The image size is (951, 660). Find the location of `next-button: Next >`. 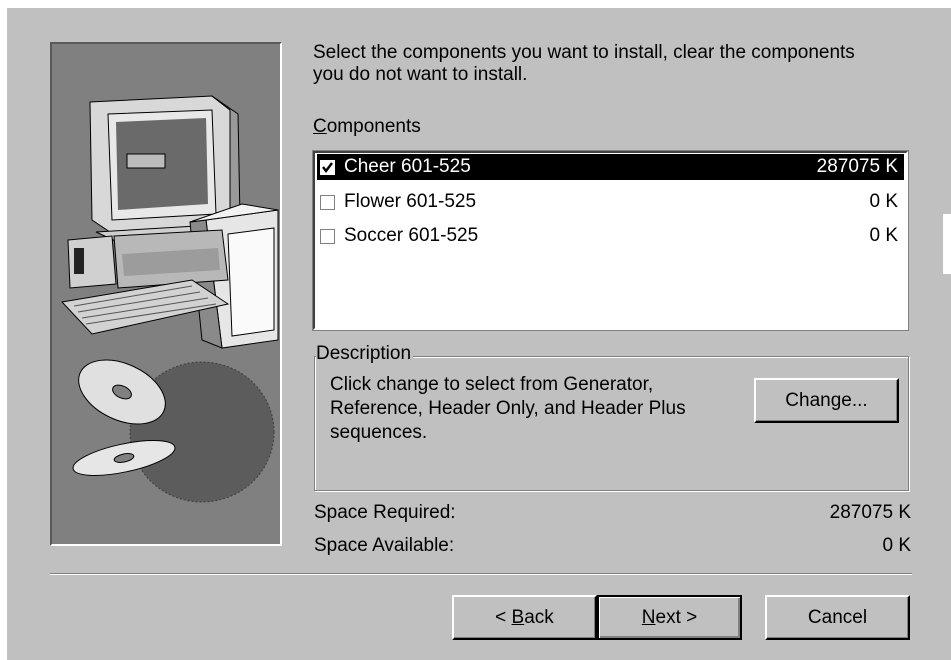

next-button: Next > is located at coordinates (669, 617).